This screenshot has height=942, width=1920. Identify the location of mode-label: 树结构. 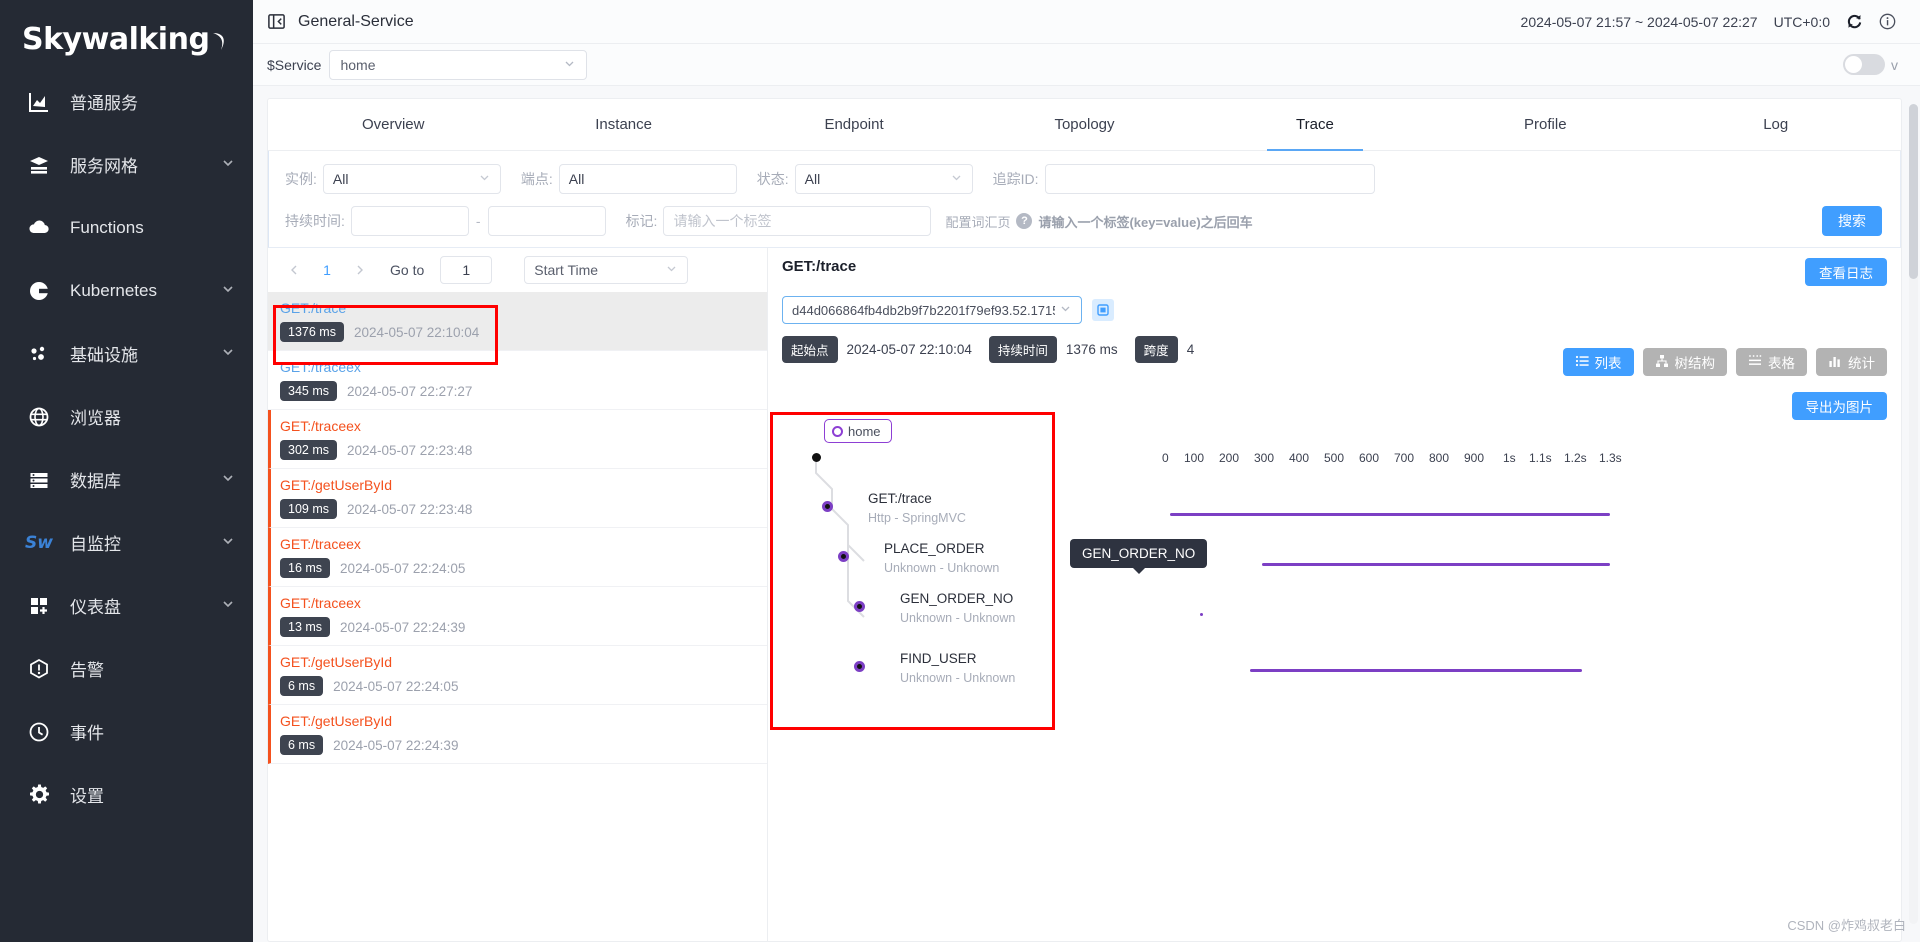
(1695, 363).